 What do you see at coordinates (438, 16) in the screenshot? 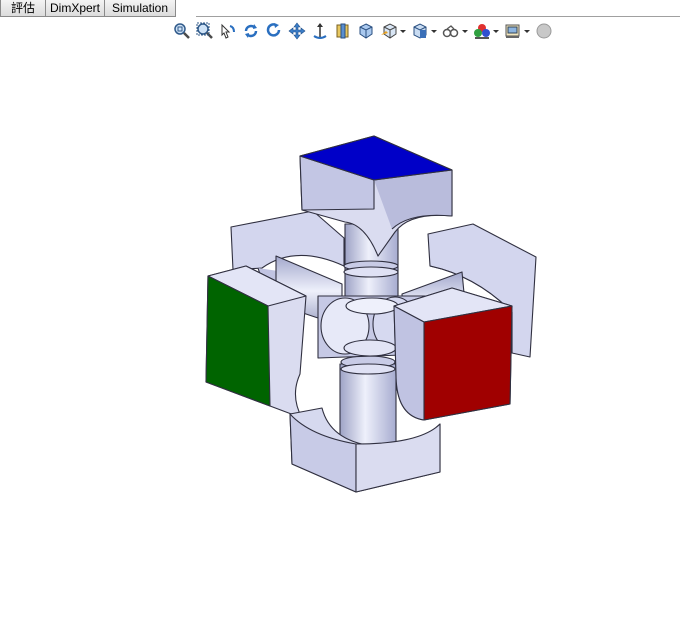
I see `tab-strip-border` at bounding box center [438, 16].